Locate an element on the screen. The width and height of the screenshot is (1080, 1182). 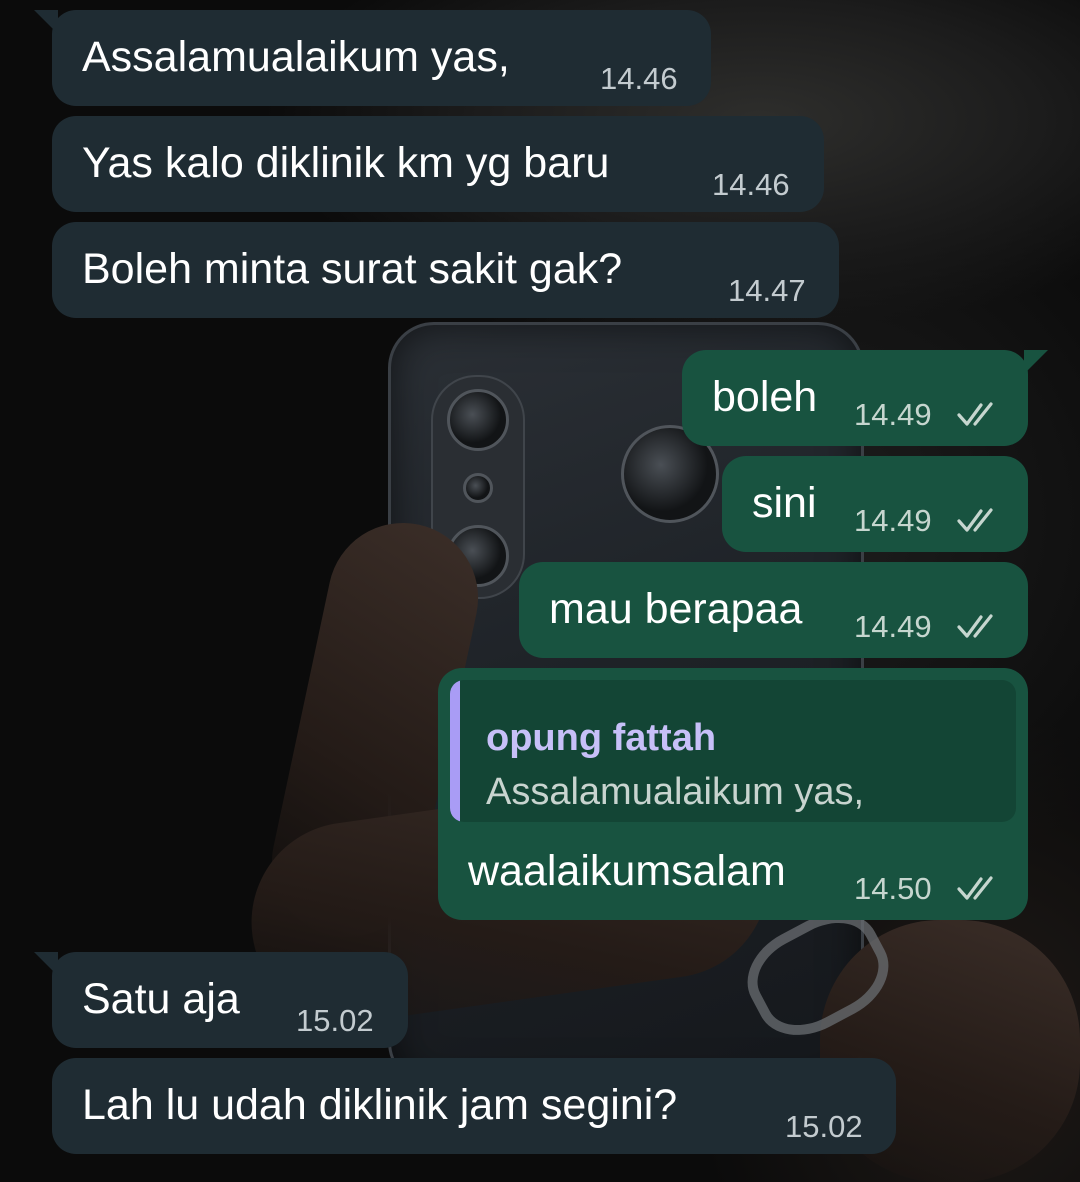
outgoing-message-bubble: boleh 14.49 is located at coordinates (865, 398).